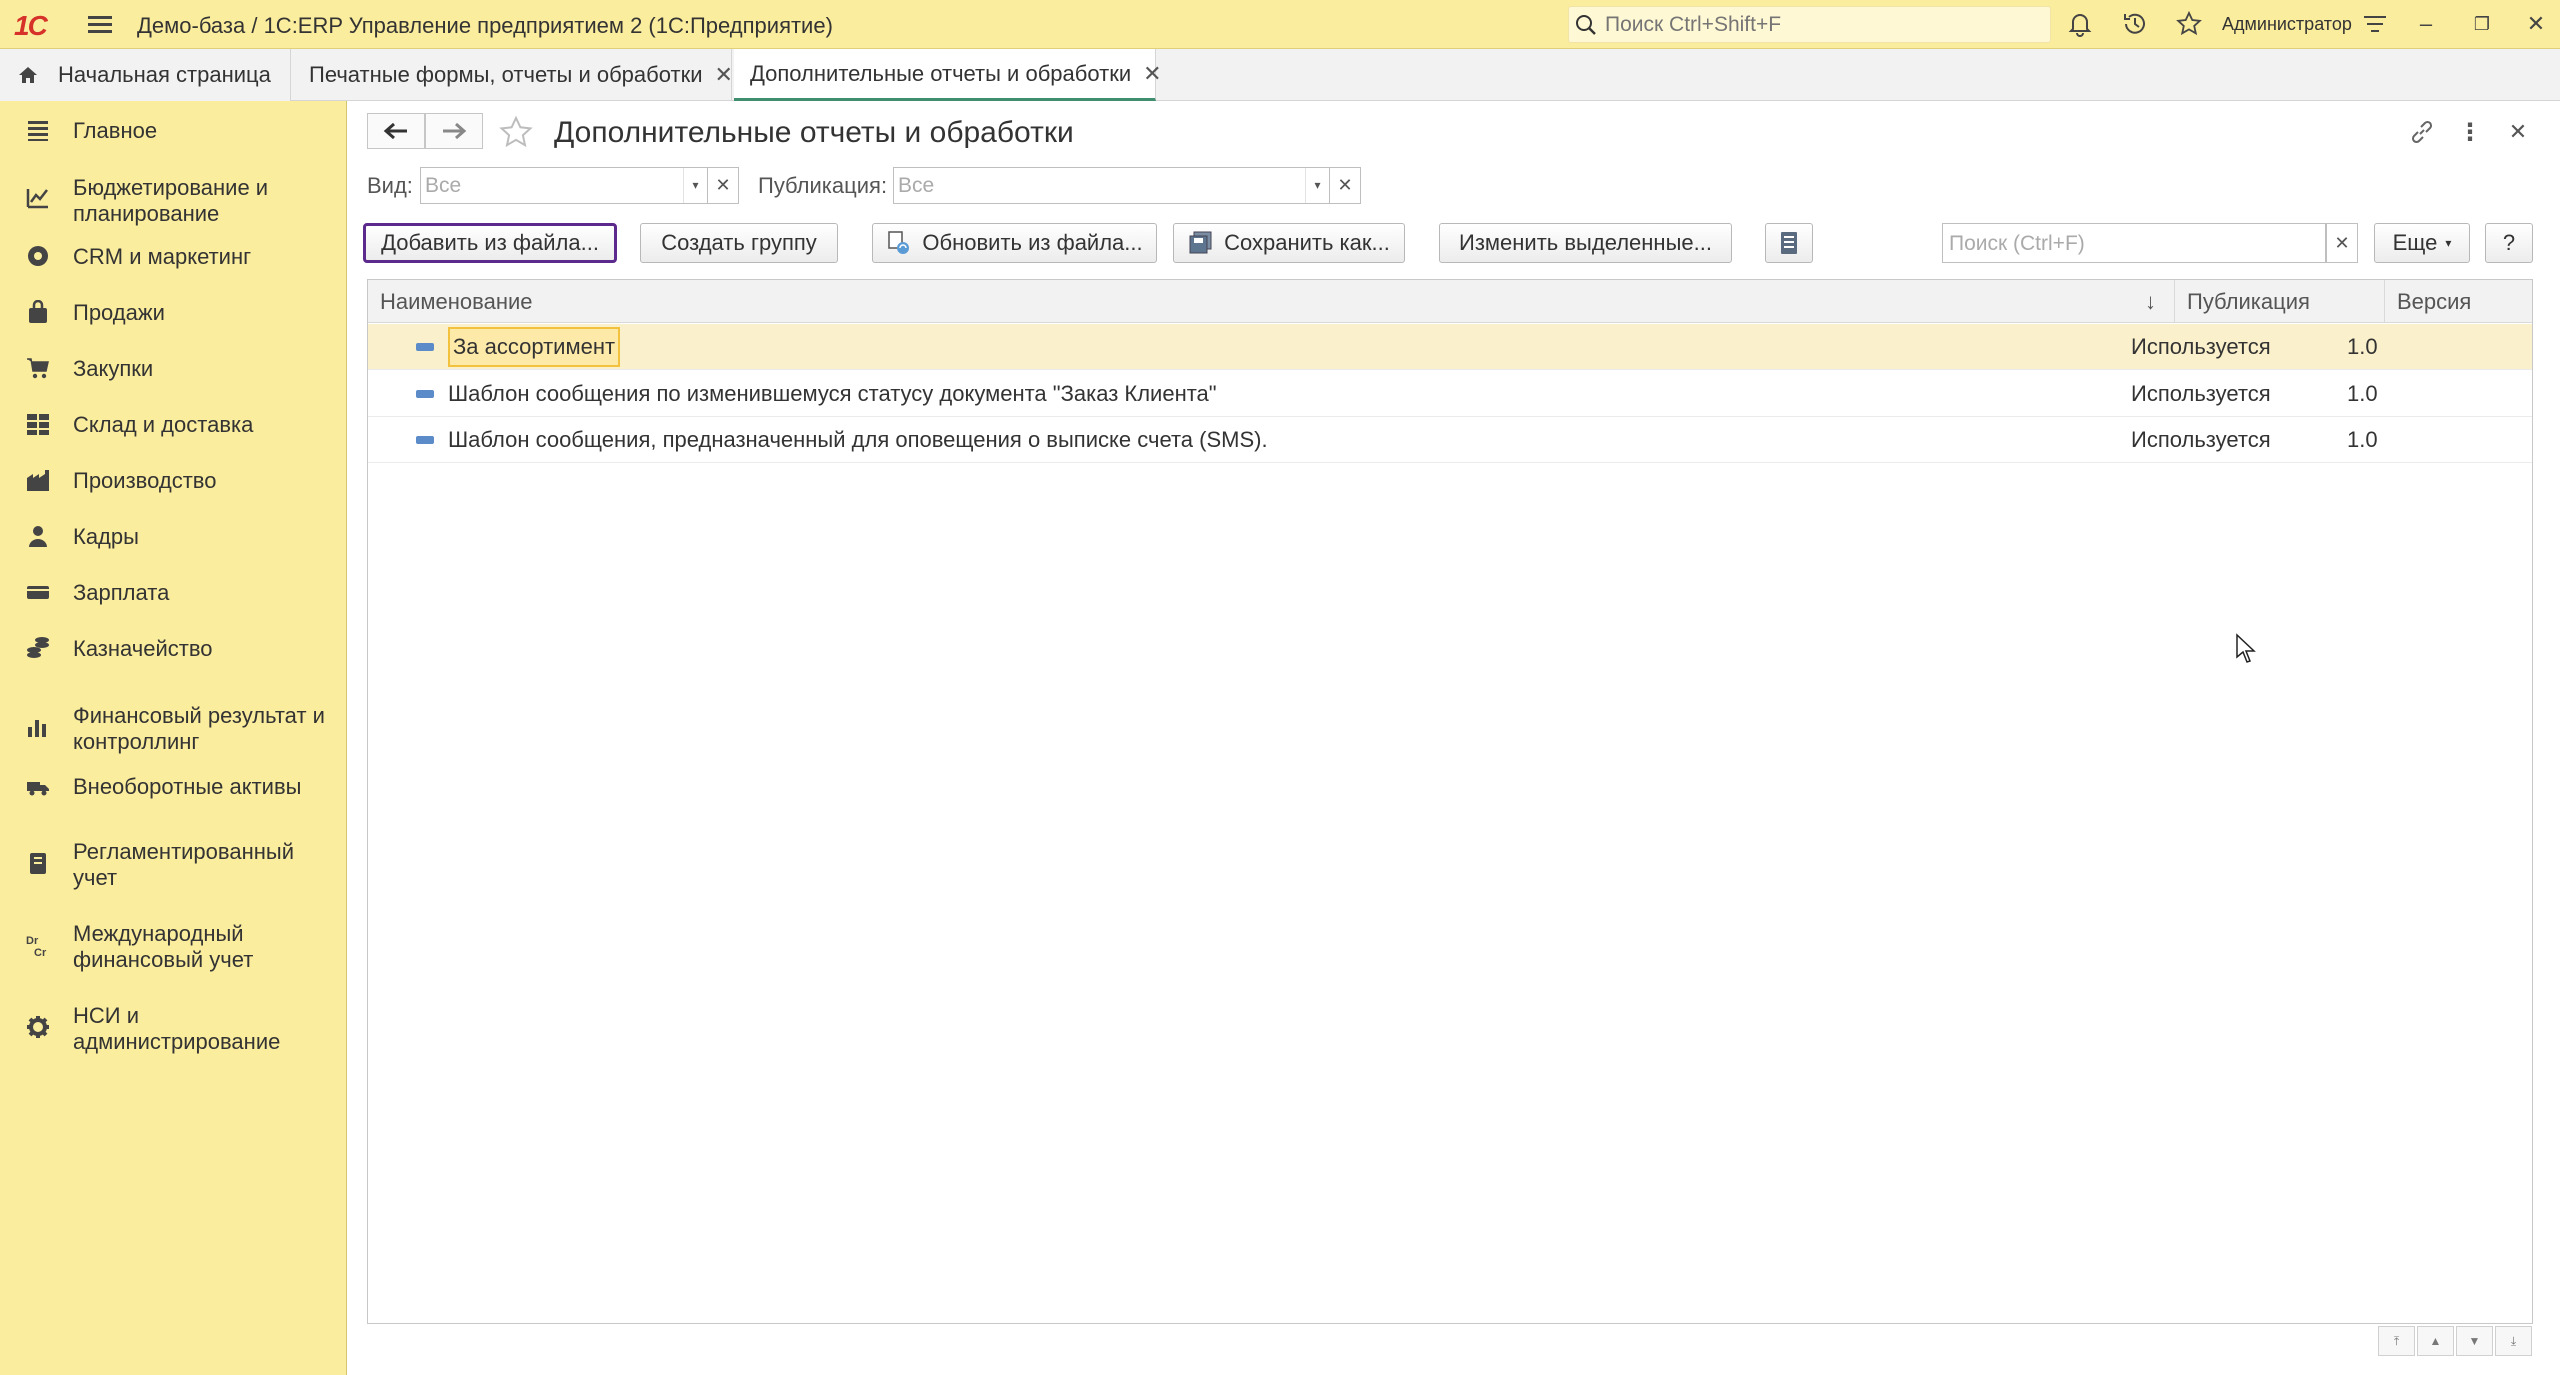  What do you see at coordinates (36, 946) in the screenshot?
I see `dr-cr-icon: DrCr` at bounding box center [36, 946].